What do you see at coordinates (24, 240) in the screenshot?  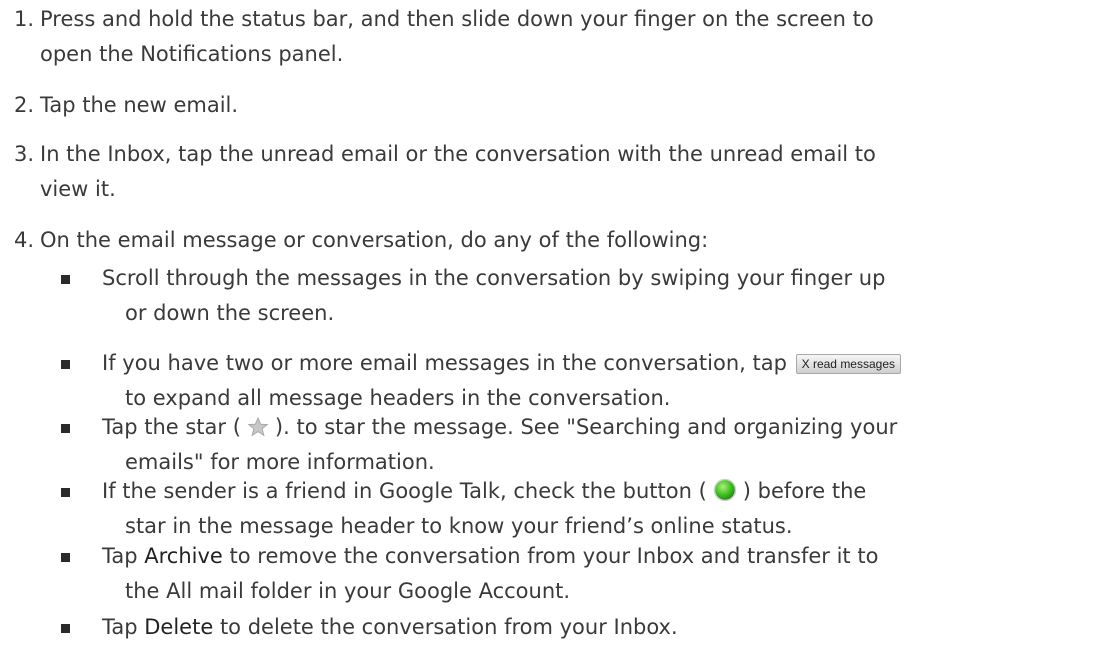 I see `step-number: 4.` at bounding box center [24, 240].